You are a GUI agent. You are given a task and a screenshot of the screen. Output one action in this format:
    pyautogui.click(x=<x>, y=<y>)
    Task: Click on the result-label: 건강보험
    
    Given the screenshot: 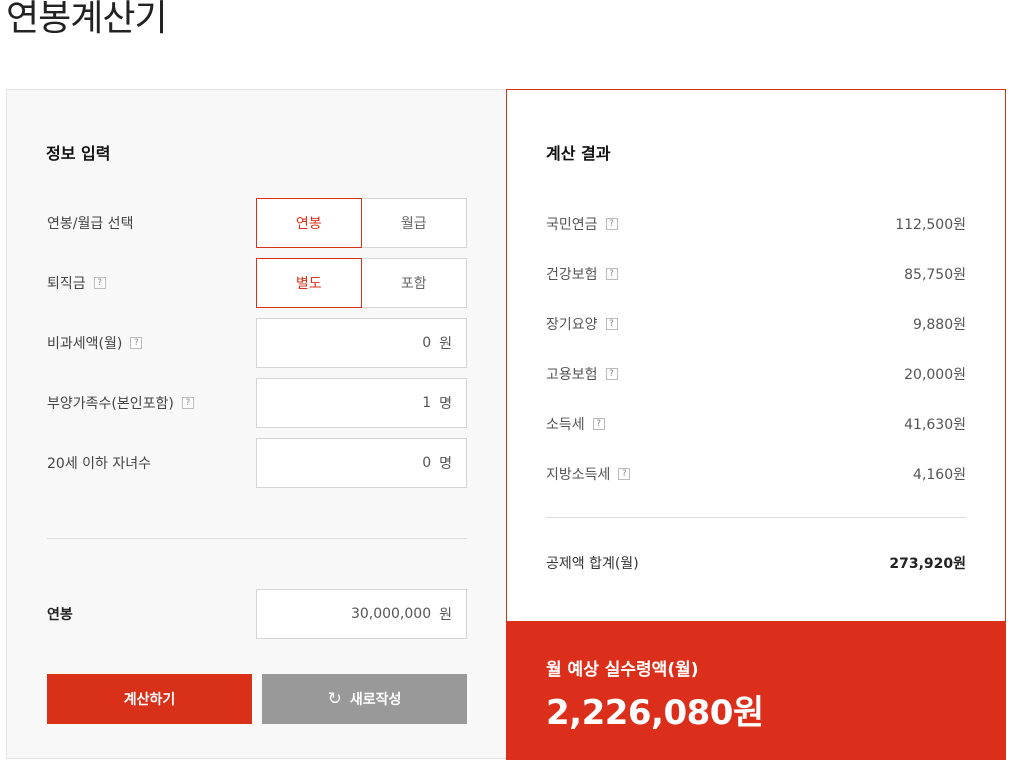 What is the action you would take?
    pyautogui.click(x=572, y=275)
    